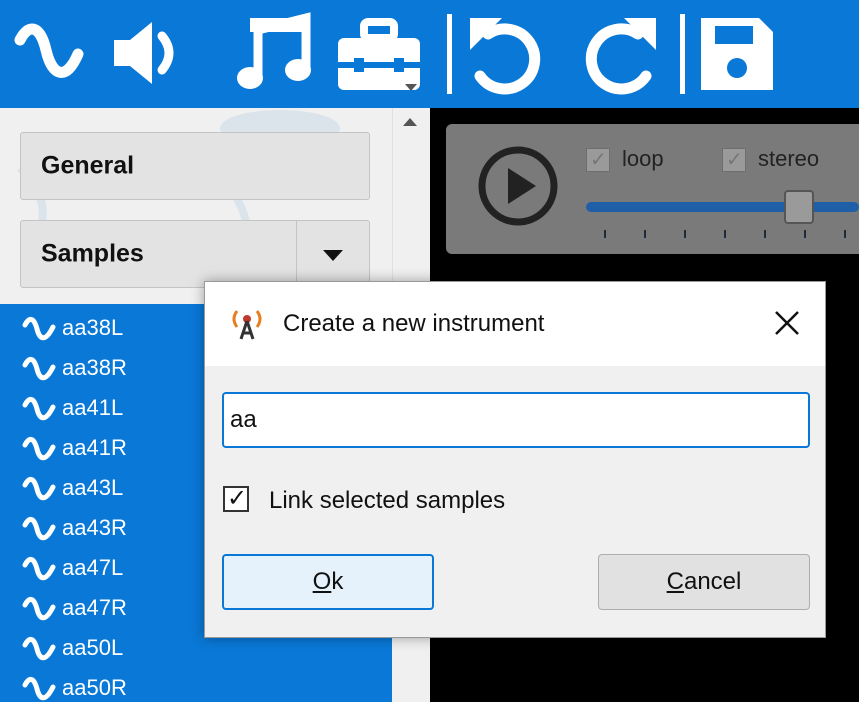  I want to click on sample-list-item: aa43L, so click(72, 488).